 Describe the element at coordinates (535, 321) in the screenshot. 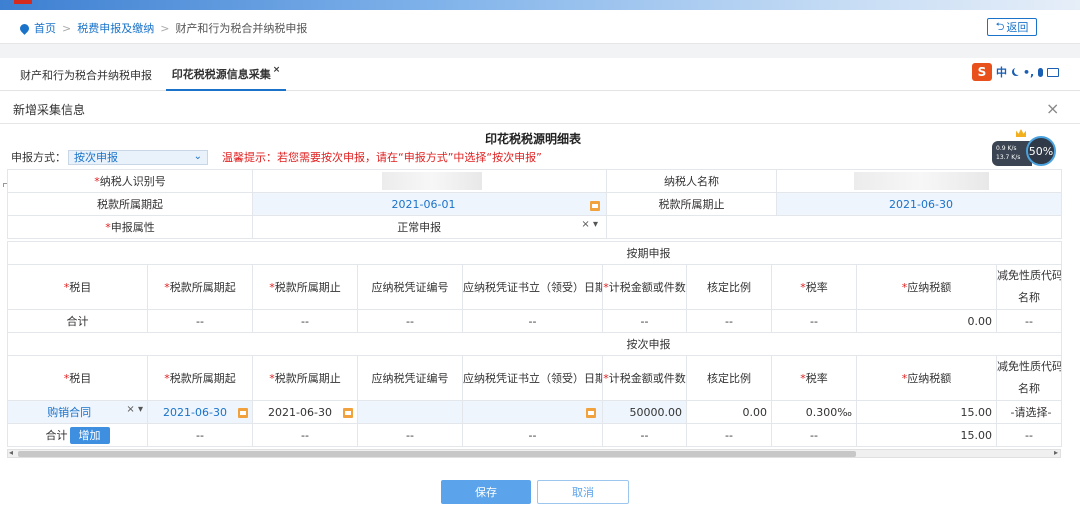

I see `table-row: 合计 -- -- -- -- -- -- -- 0.00 --` at that location.